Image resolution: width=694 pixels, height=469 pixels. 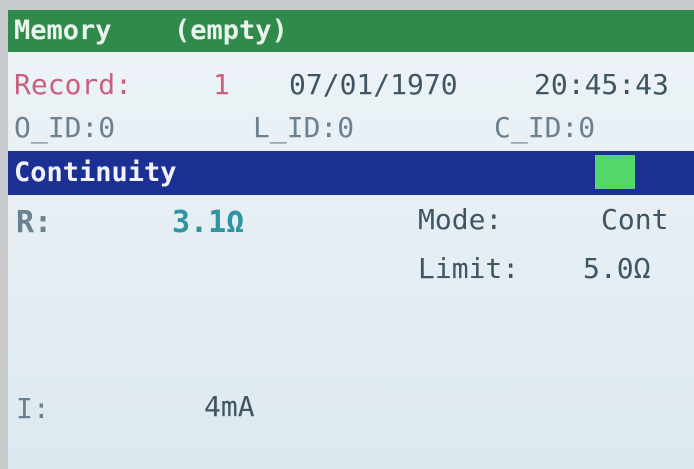 I want to click on current-value: 4mA, so click(x=229, y=406).